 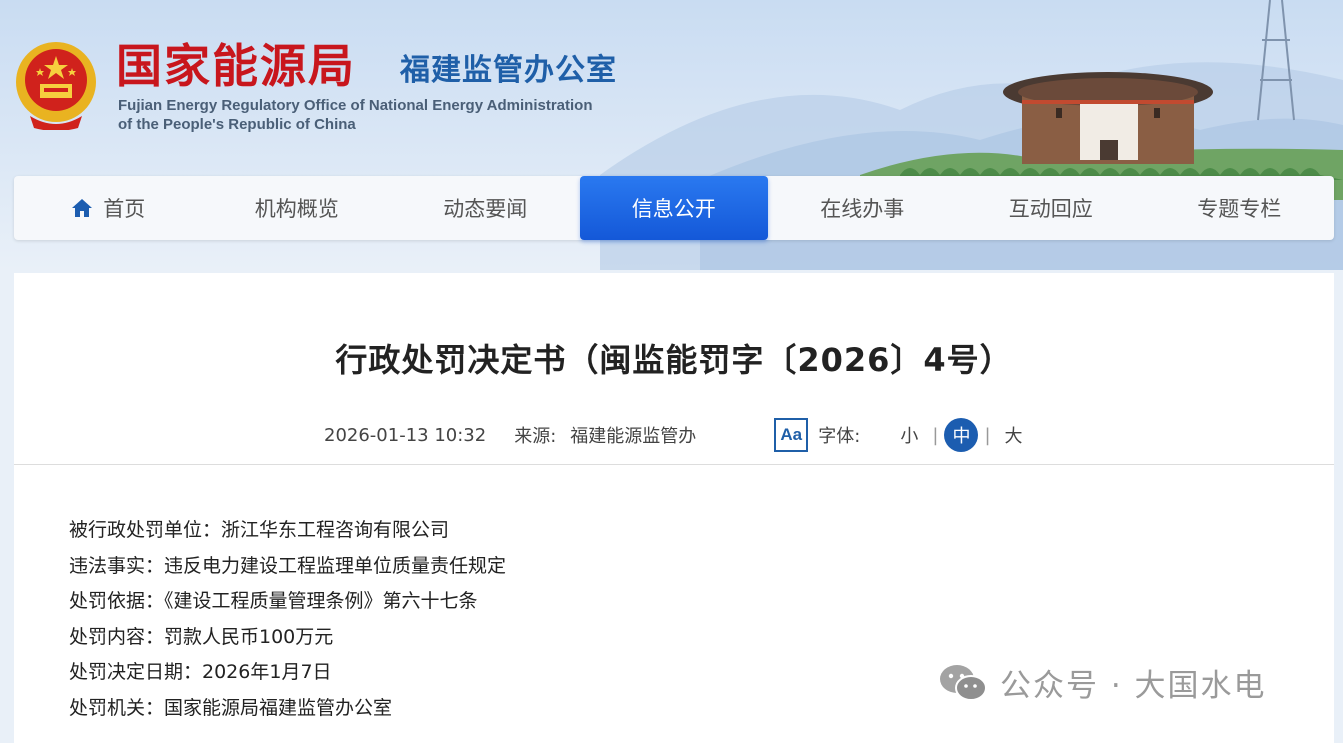 I want to click on publish-datetime: 2026-01-13 10:32, so click(x=405, y=435).